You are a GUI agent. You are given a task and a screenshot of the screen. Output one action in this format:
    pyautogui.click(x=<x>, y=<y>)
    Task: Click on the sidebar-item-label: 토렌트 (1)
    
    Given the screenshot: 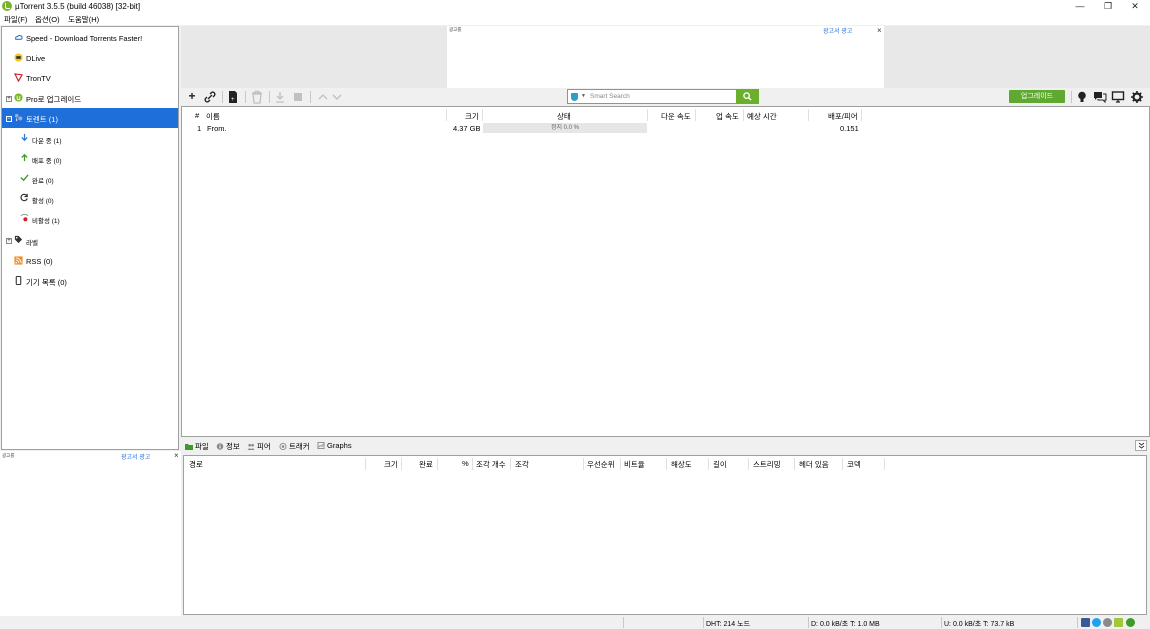 What is the action you would take?
    pyautogui.click(x=42, y=119)
    